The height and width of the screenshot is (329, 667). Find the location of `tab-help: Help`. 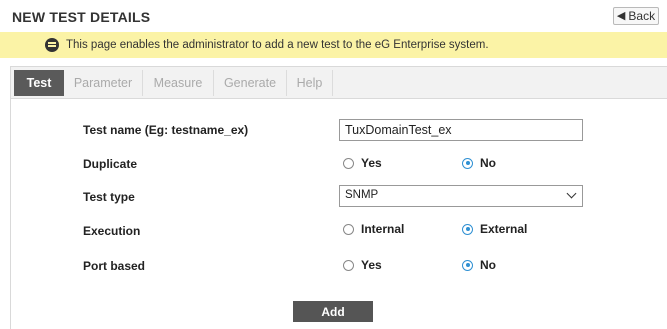

tab-help: Help is located at coordinates (310, 83).